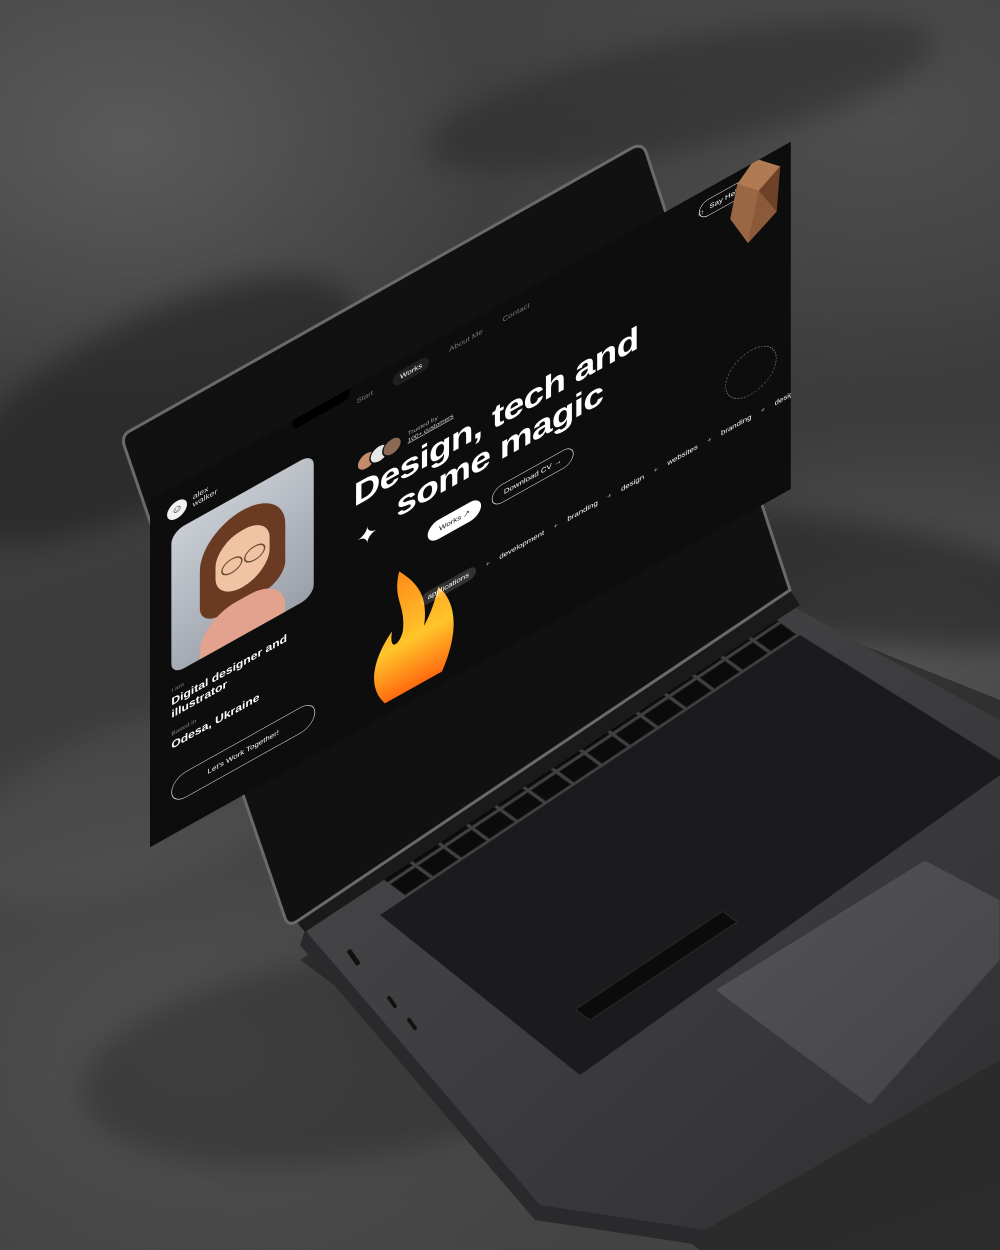 The height and width of the screenshot is (1250, 1000). What do you see at coordinates (516, 314) in the screenshot?
I see `nav-contact: Contact` at bounding box center [516, 314].